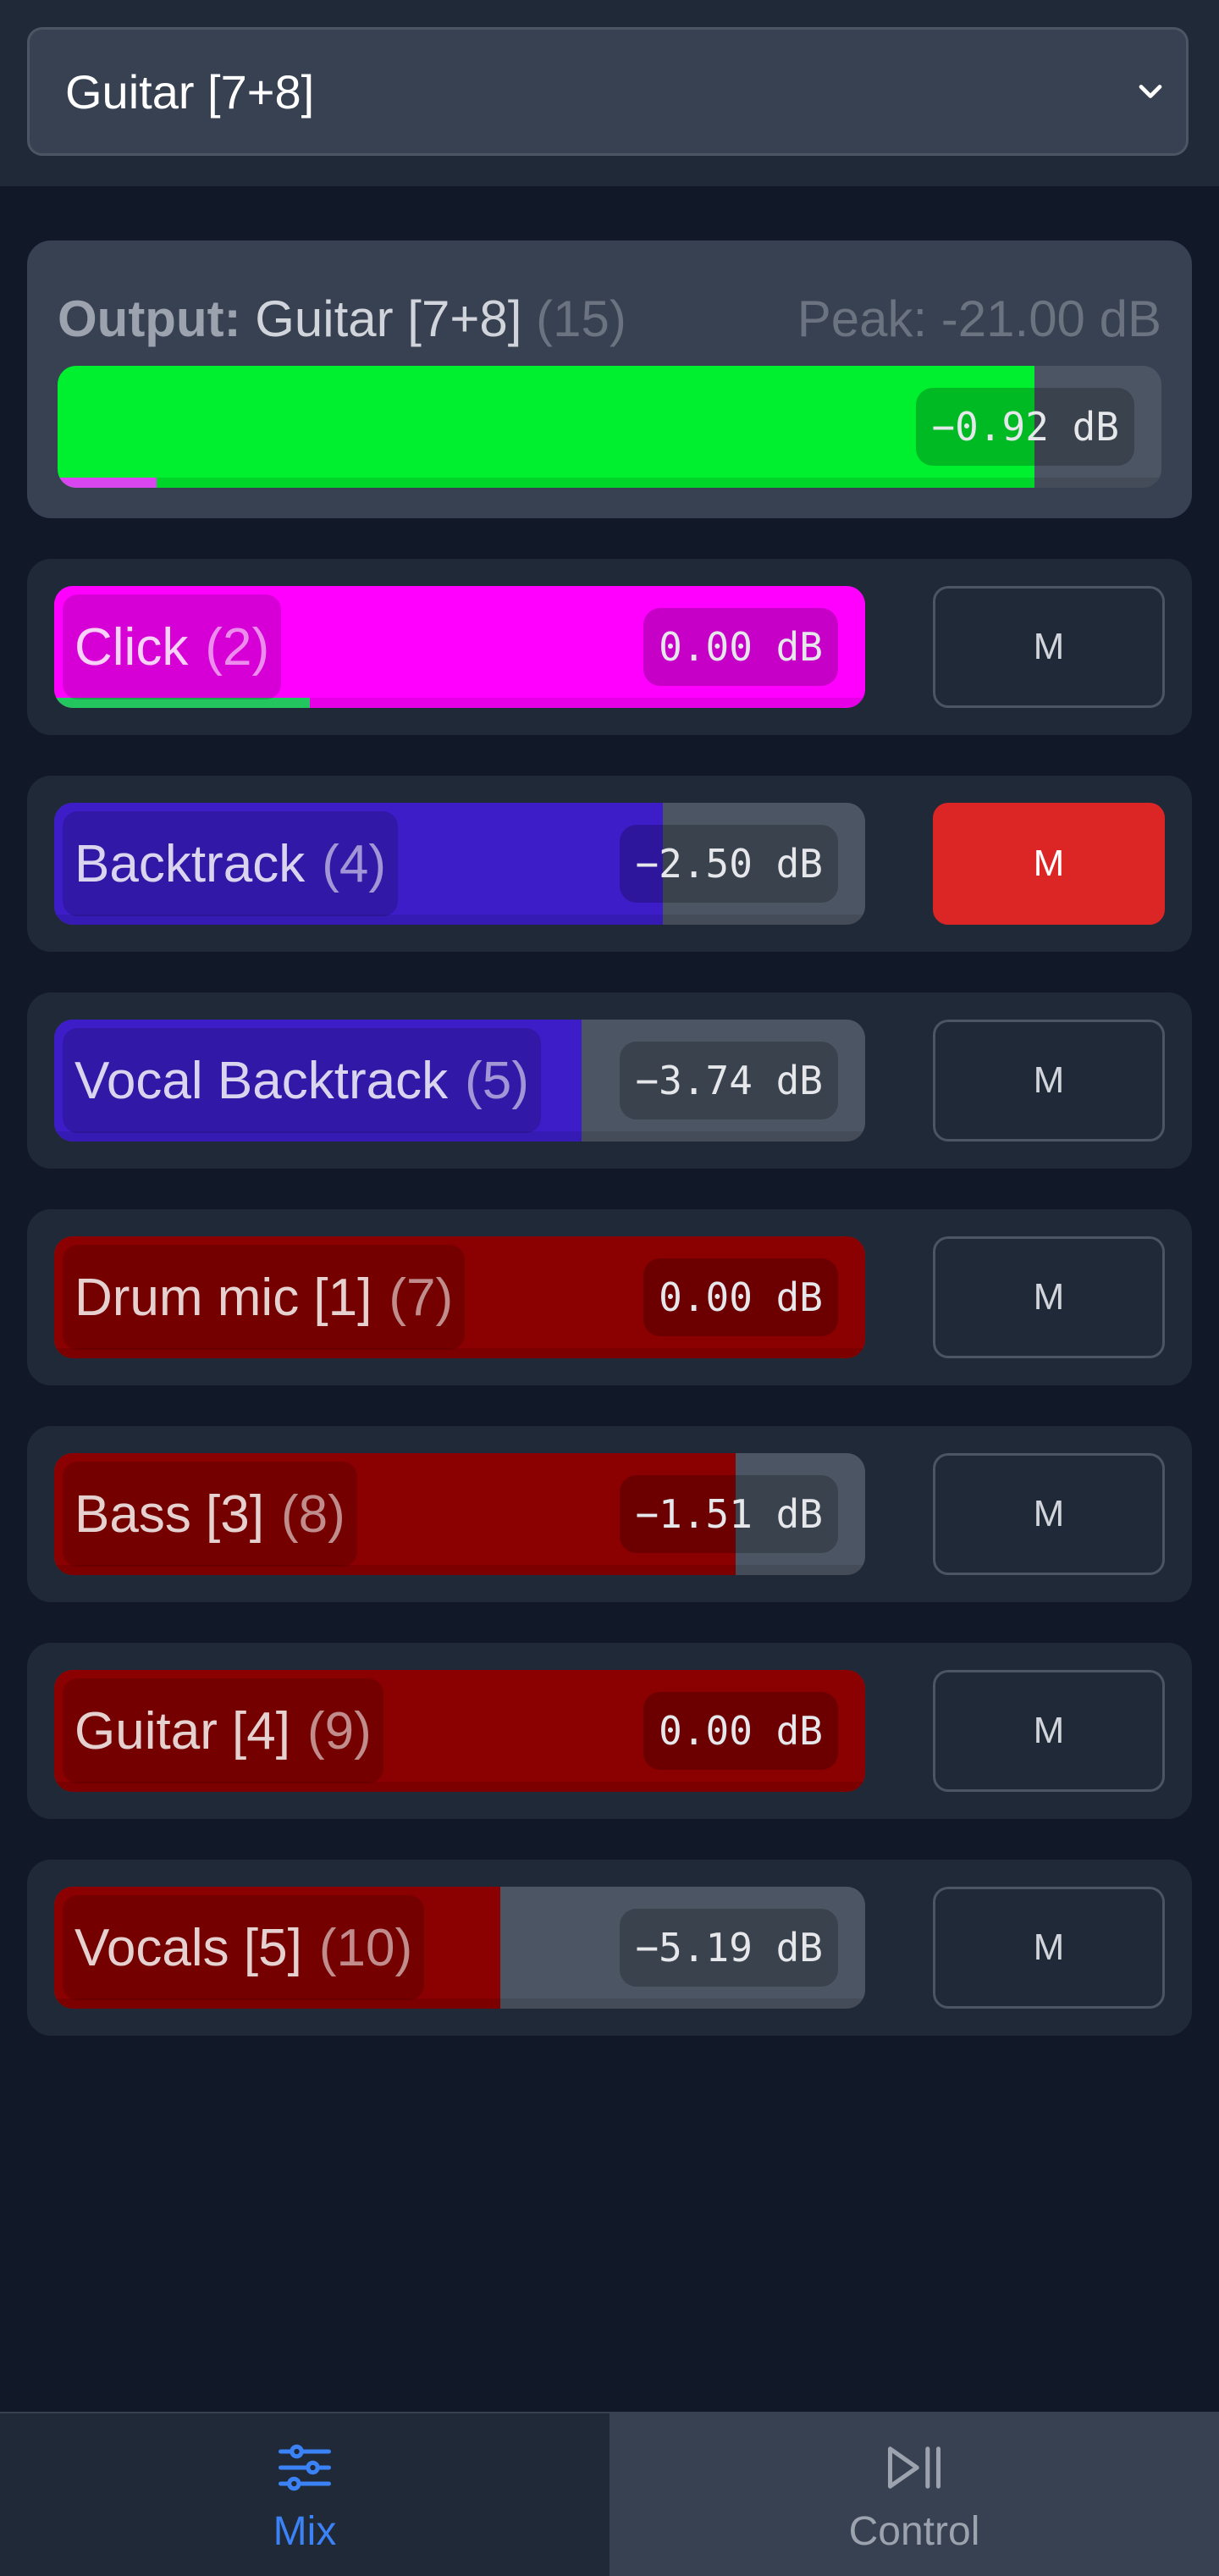 The image size is (1219, 2576). I want to click on output-selector-dropdown: Guitar [7+8], so click(608, 91).